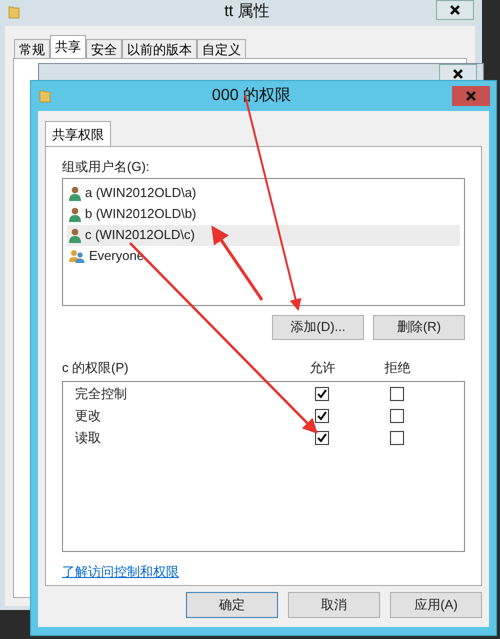  What do you see at coordinates (221, 48) in the screenshot?
I see `tab: 自定义` at bounding box center [221, 48].